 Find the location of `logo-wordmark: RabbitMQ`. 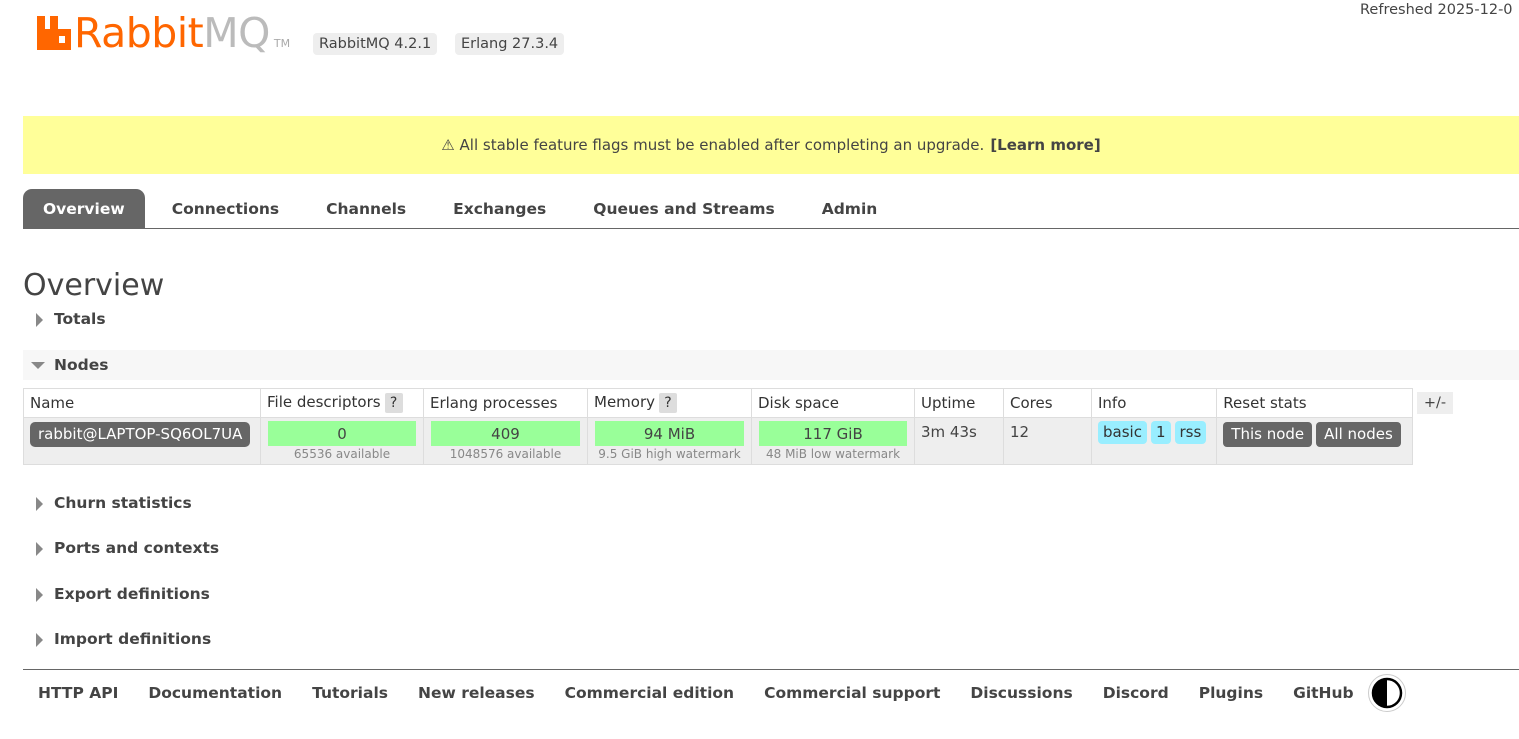

logo-wordmark: RabbitMQ is located at coordinates (172, 33).